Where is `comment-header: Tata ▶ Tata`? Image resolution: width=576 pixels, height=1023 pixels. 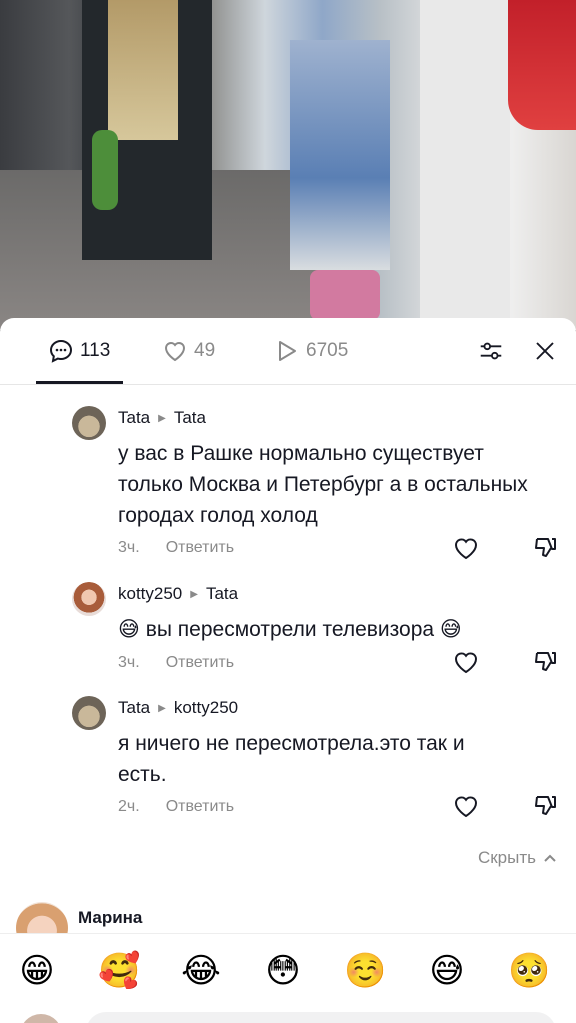 comment-header: Tata ▶ Tata is located at coordinates (162, 418).